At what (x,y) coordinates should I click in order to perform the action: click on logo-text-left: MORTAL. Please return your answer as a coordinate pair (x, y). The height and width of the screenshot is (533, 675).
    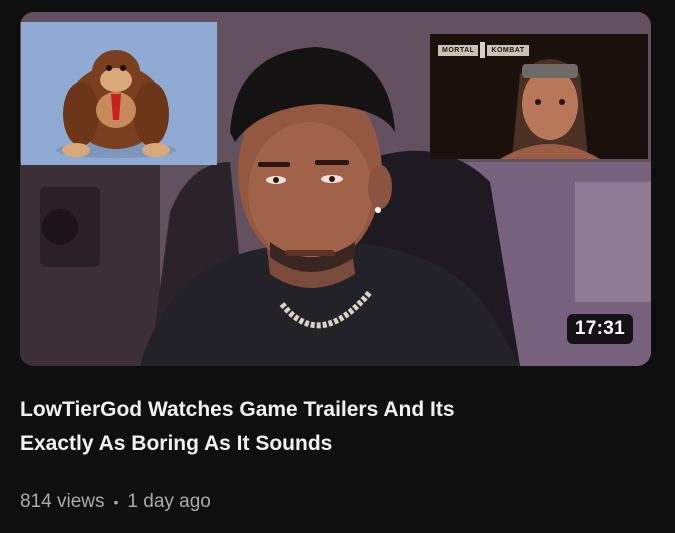
    Looking at the image, I should click on (458, 50).